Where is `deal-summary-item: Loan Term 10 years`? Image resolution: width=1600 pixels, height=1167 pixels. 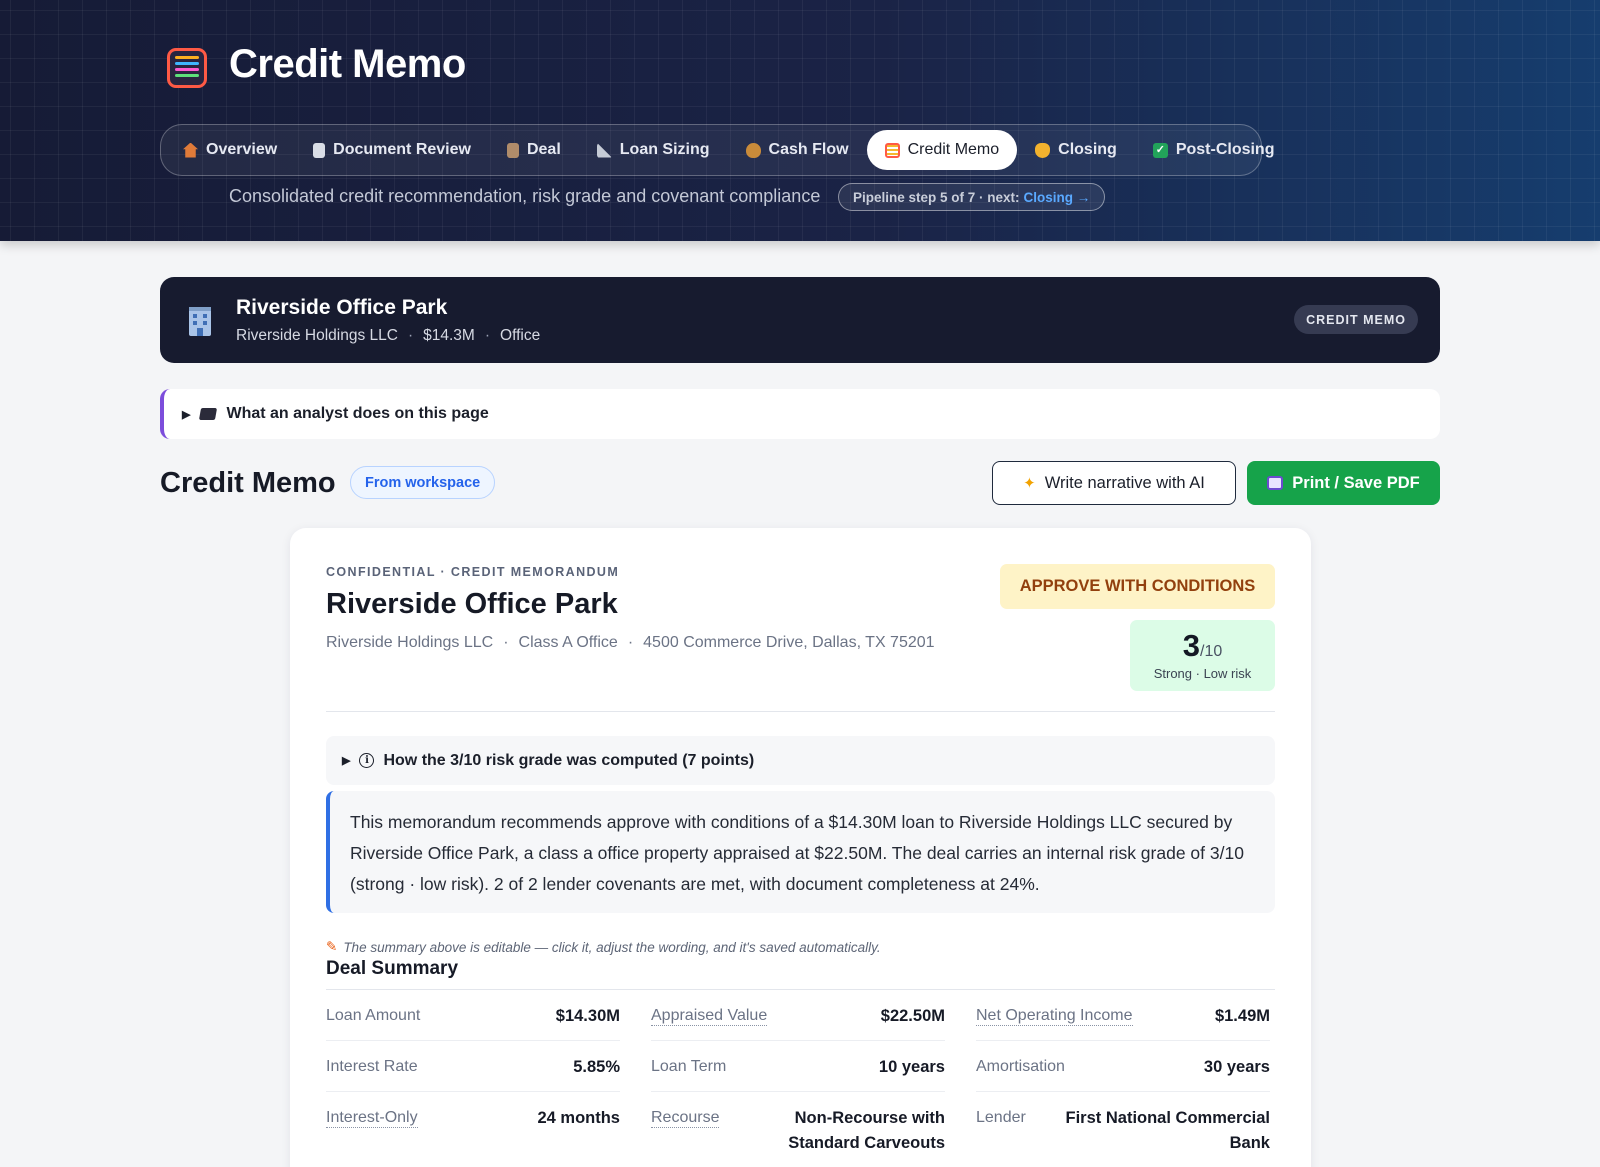 deal-summary-item: Loan Term 10 years is located at coordinates (798, 1066).